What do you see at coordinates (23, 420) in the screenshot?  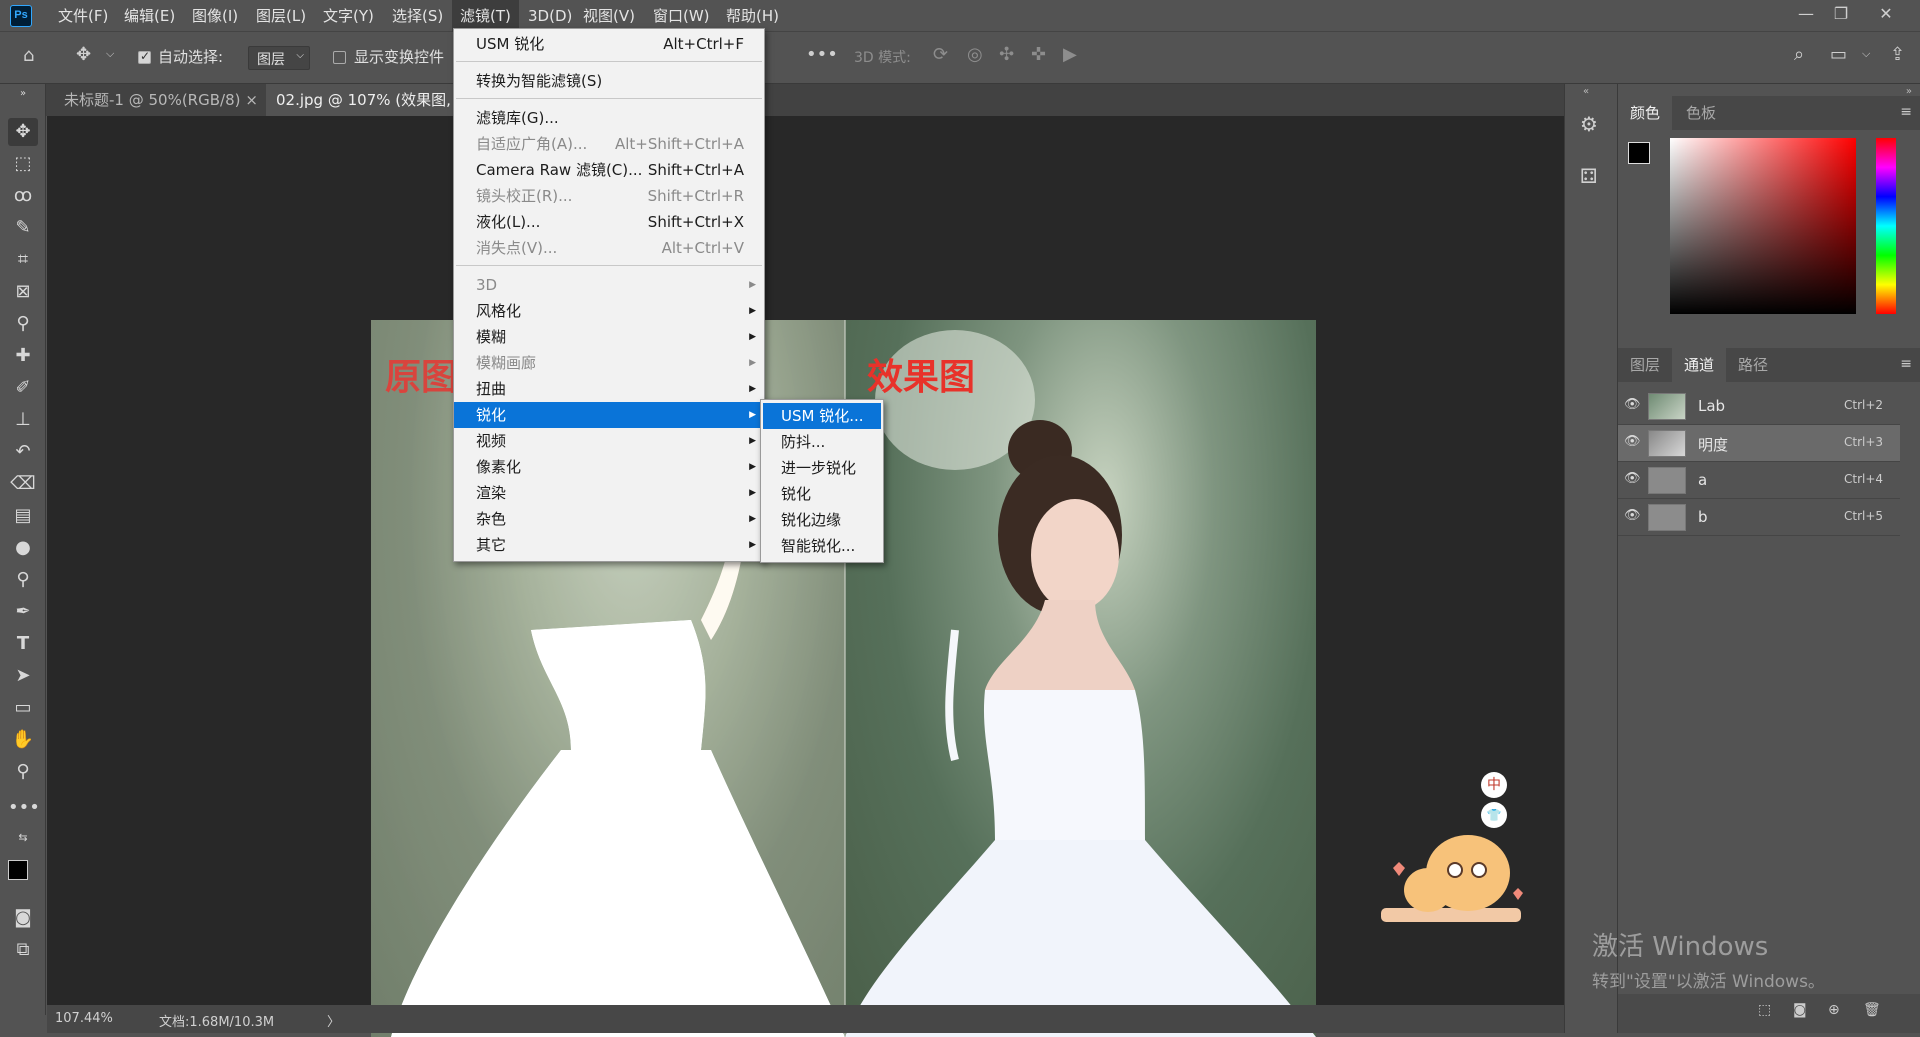 I see `stamp-tool-icon: ⊥` at bounding box center [23, 420].